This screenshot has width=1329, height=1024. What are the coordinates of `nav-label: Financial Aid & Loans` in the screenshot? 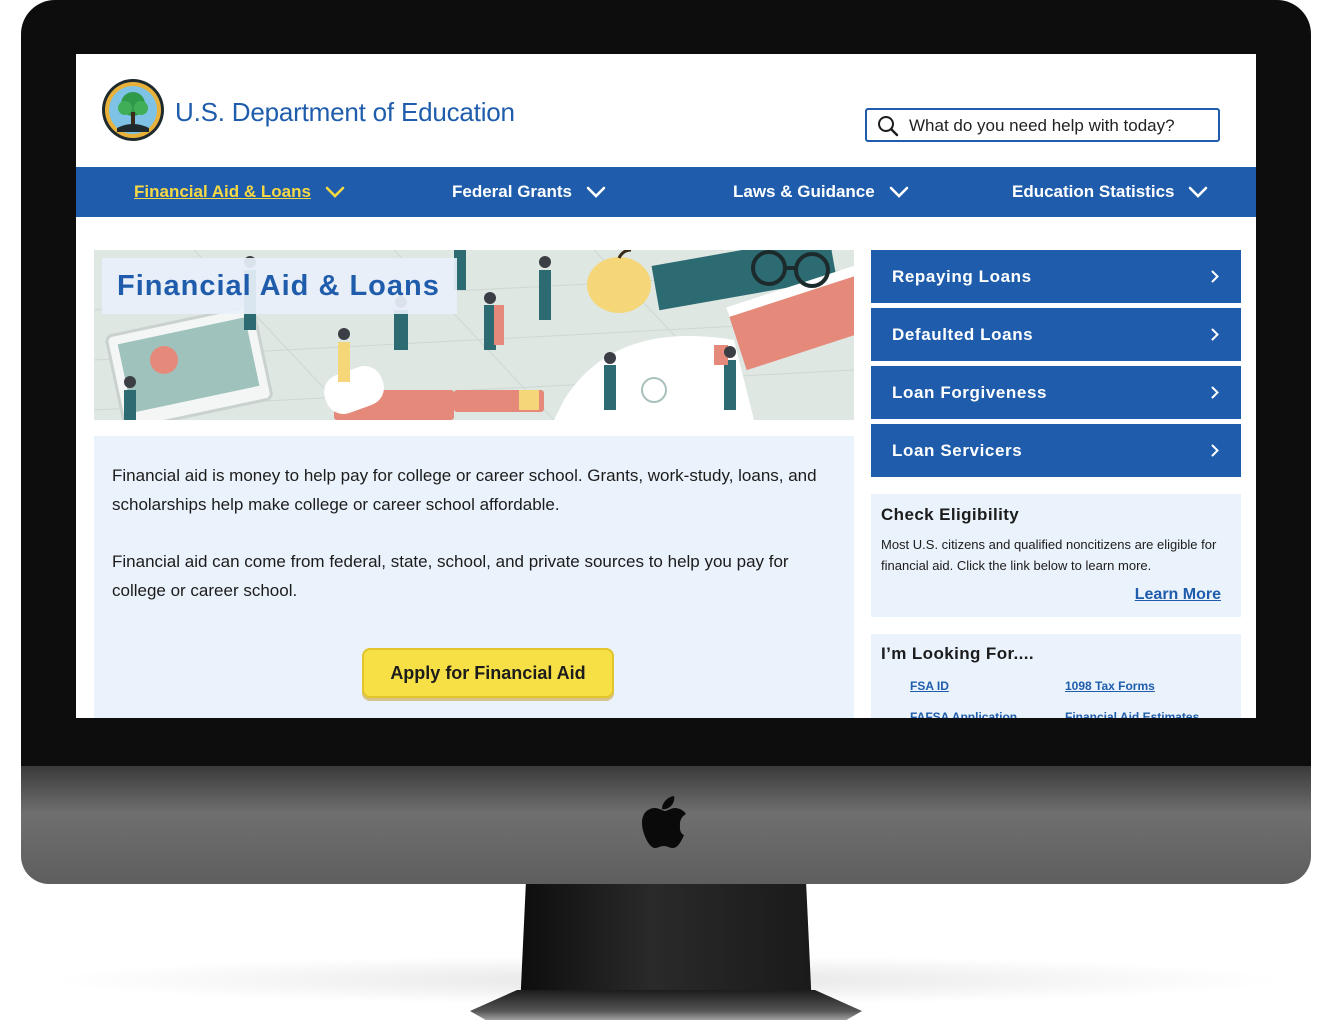 It's located at (222, 191).